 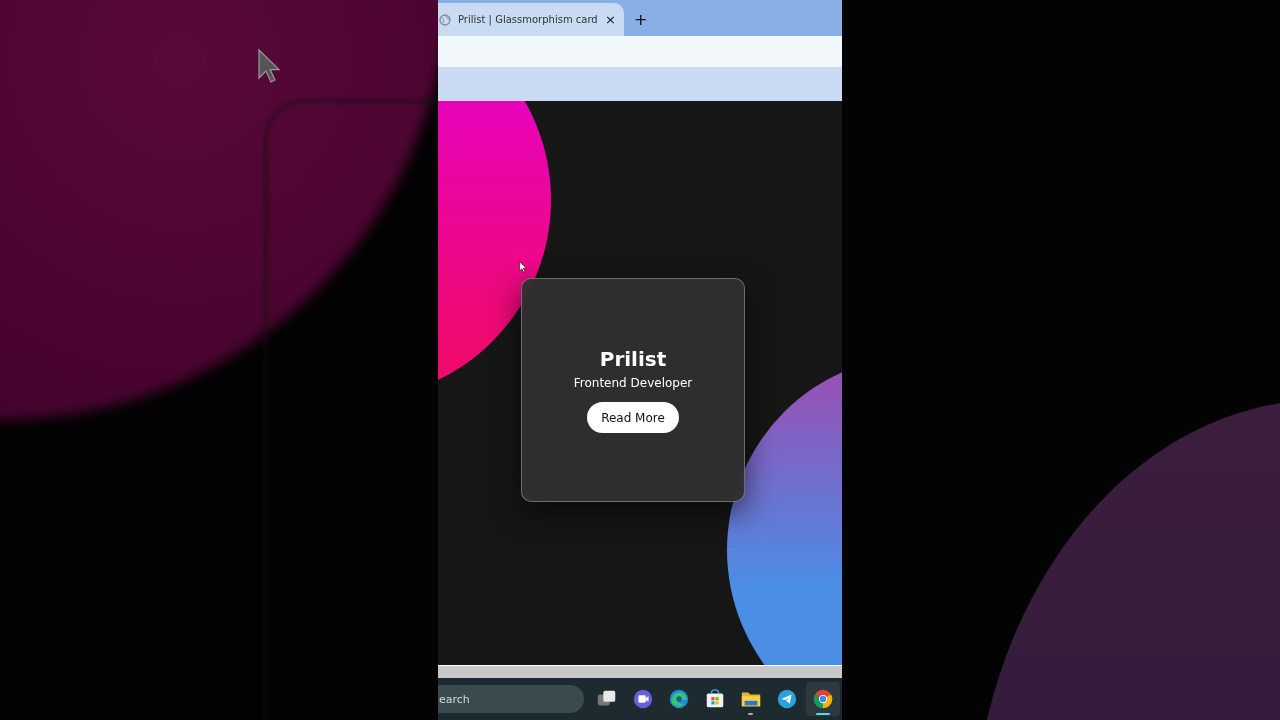 What do you see at coordinates (640, 671) in the screenshot?
I see `horizontal-scrollbar` at bounding box center [640, 671].